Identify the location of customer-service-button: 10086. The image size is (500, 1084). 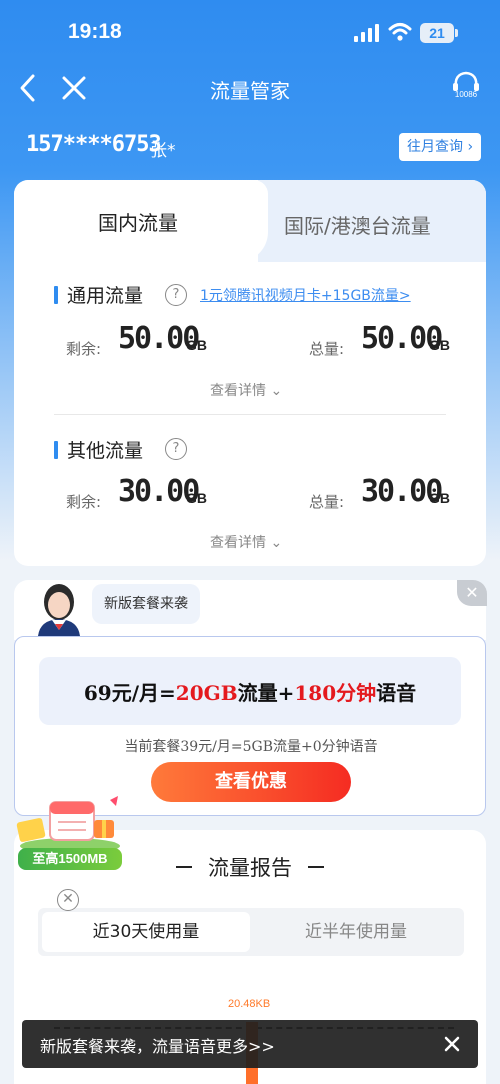
(466, 88).